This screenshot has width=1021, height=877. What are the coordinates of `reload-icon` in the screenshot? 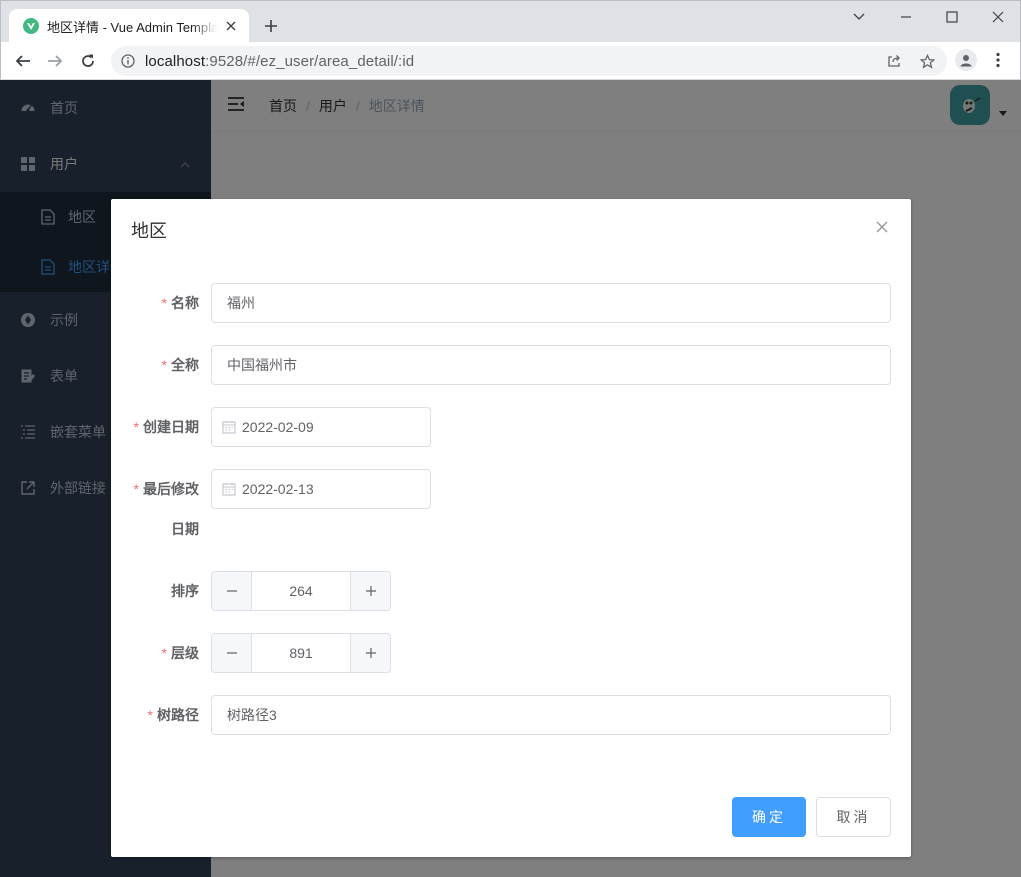 It's located at (88, 61).